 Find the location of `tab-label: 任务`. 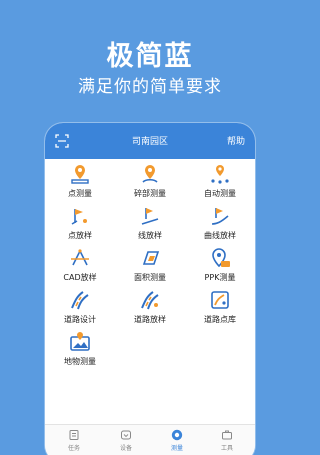

tab-label: 任务 is located at coordinates (73, 448).